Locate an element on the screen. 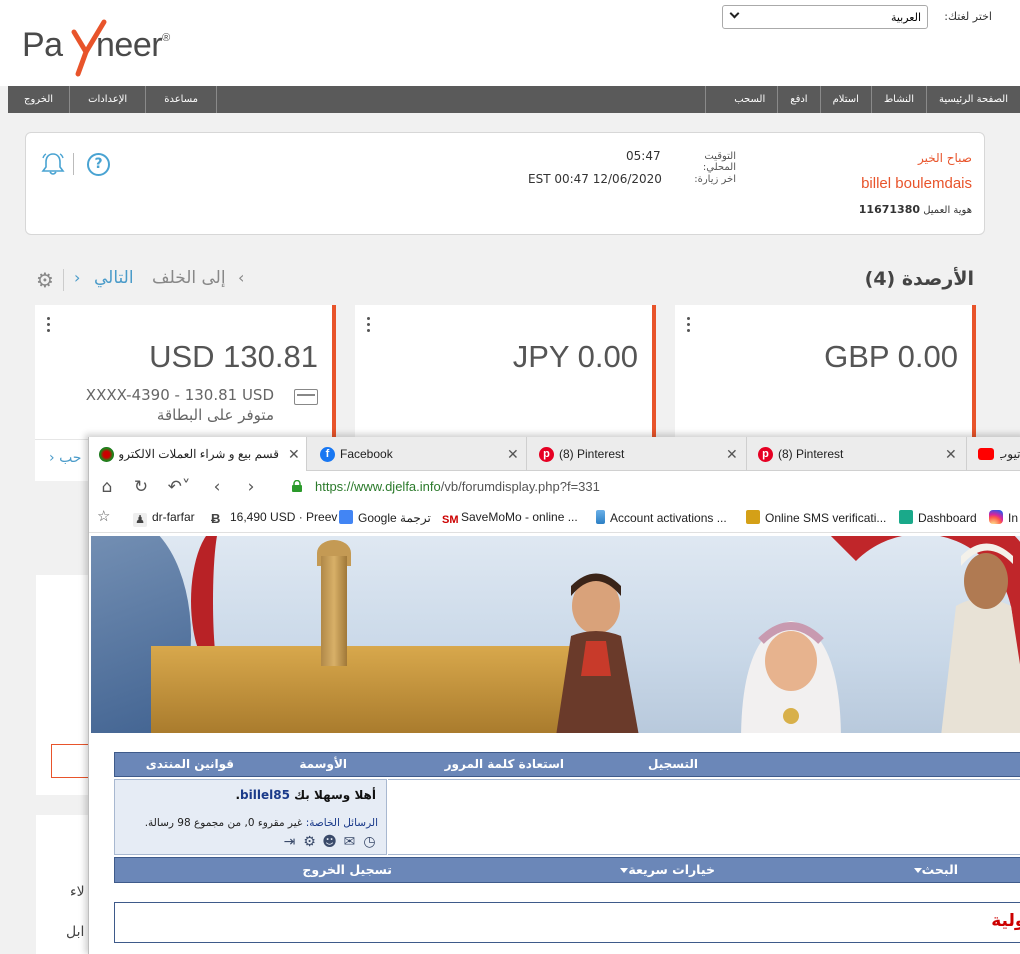 The height and width of the screenshot is (954, 1020). local-time-value: 05:47 is located at coordinates (643, 156).